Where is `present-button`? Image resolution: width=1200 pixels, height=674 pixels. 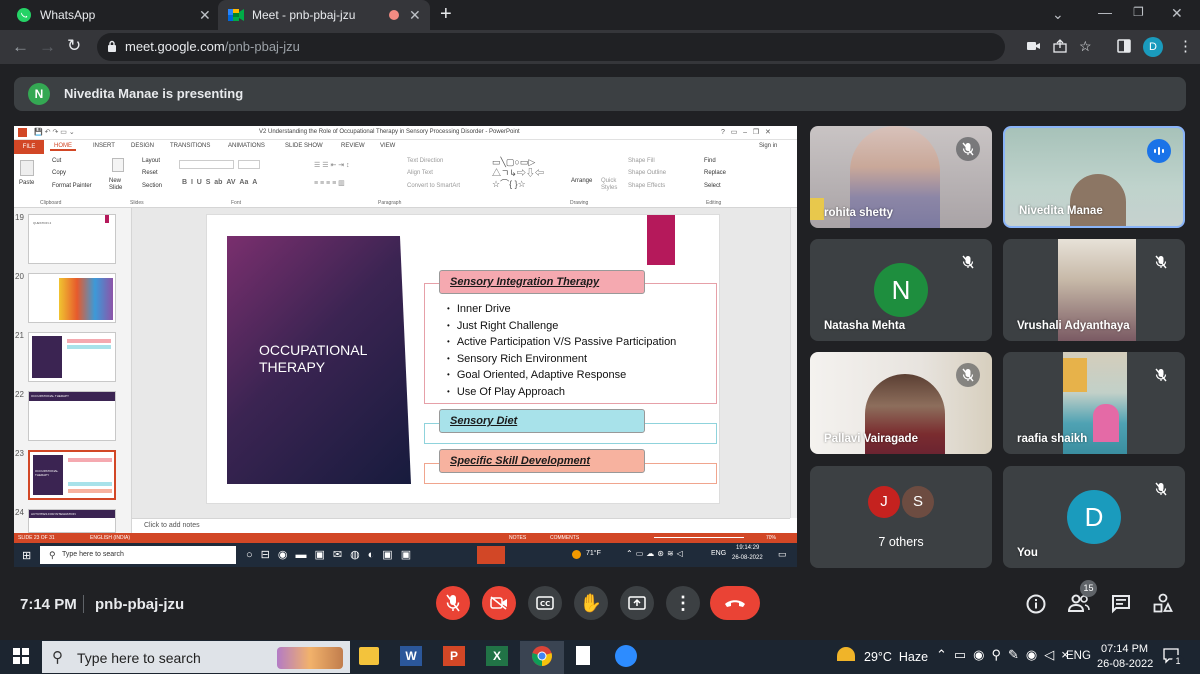
present-button is located at coordinates (637, 603).